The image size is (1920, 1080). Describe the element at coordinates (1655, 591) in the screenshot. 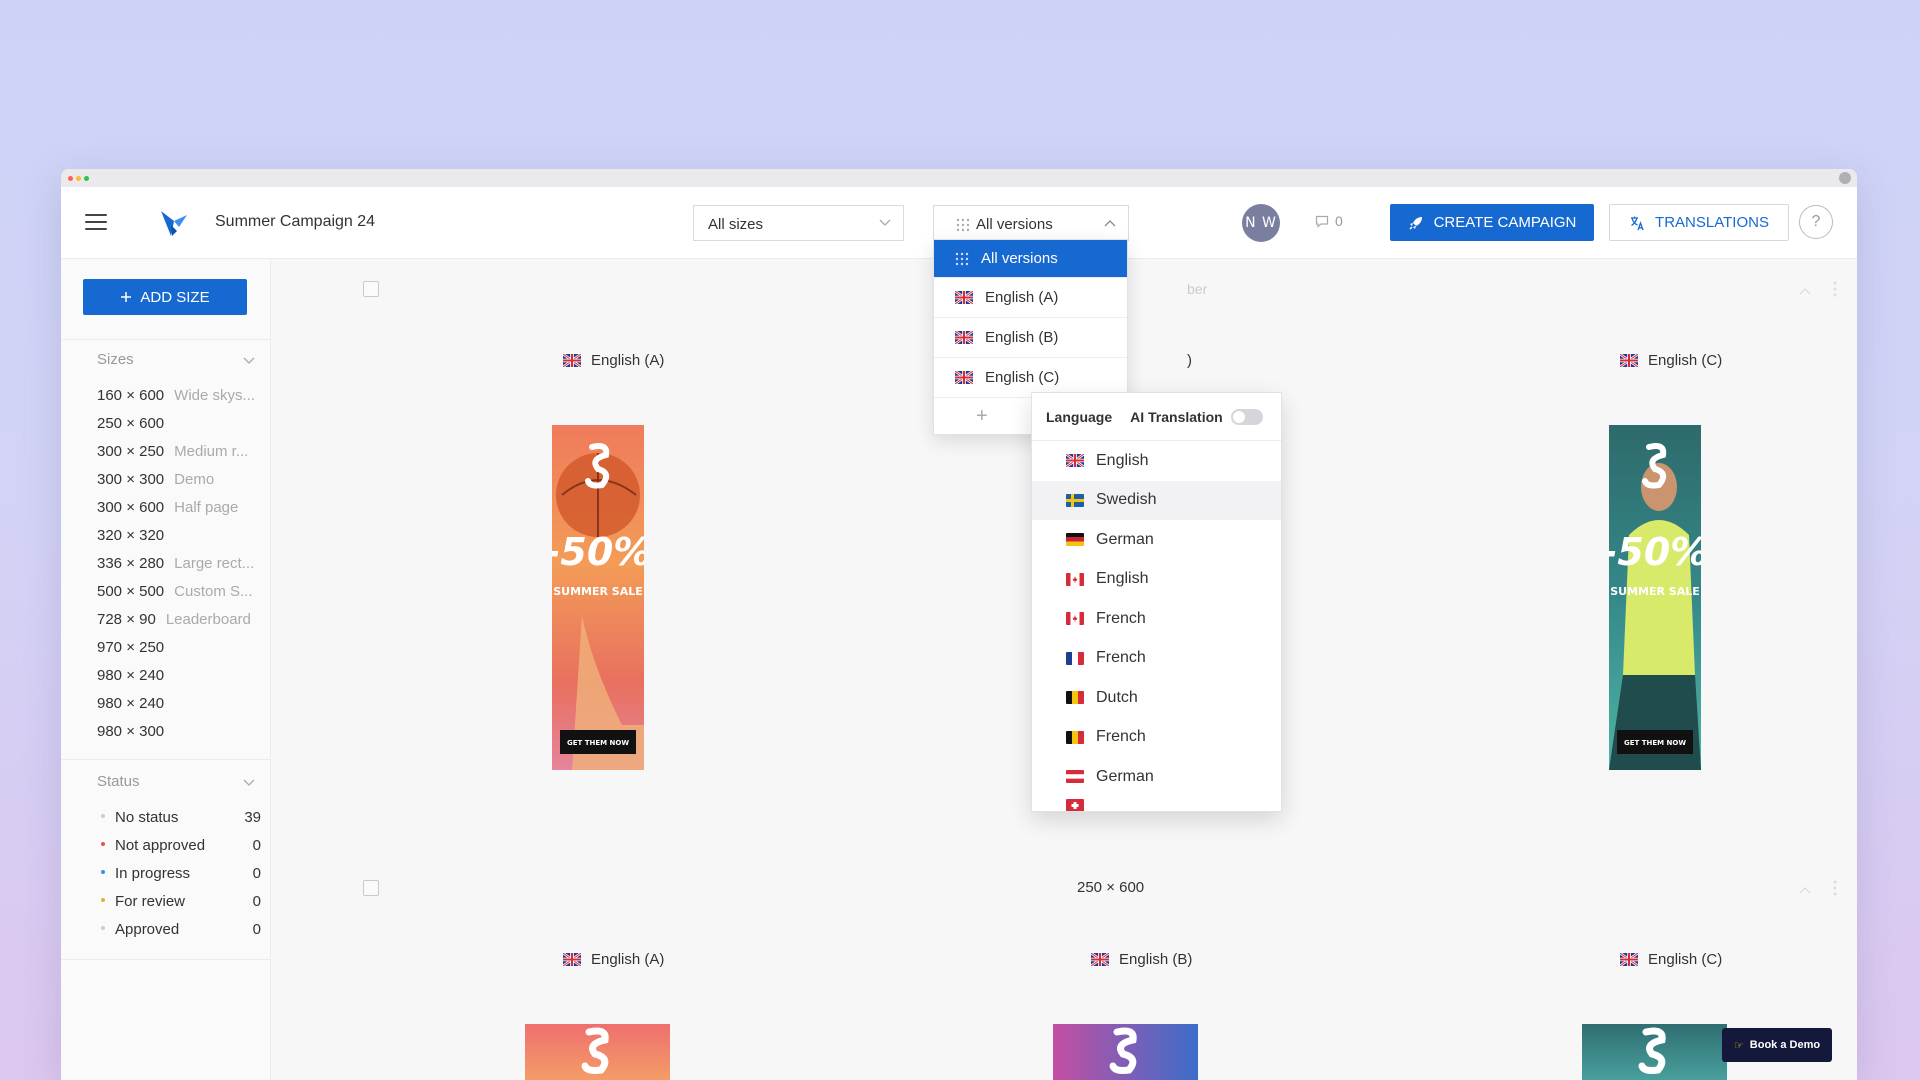

I see `banner-headline: SUMMER SALE` at that location.